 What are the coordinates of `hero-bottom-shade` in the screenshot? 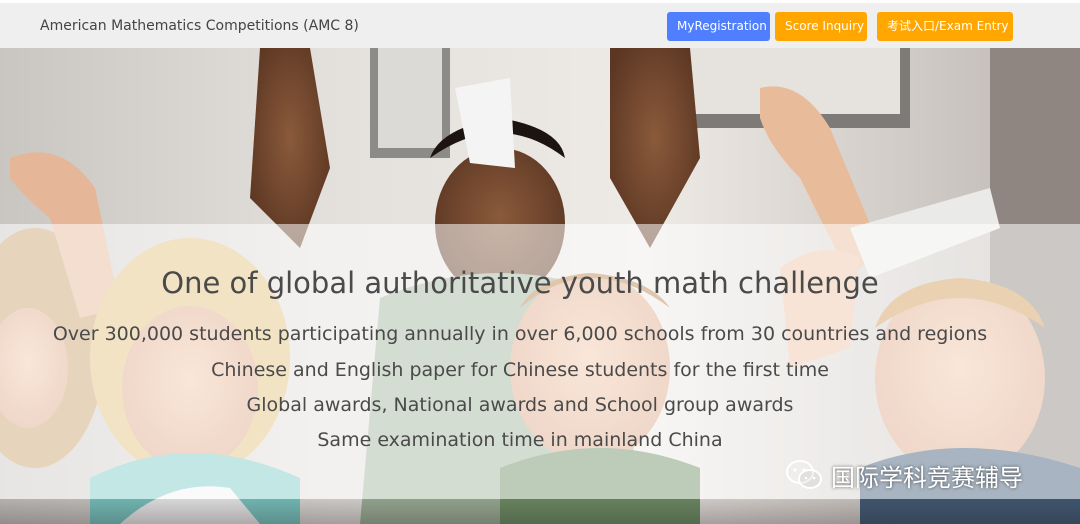 It's located at (540, 511).